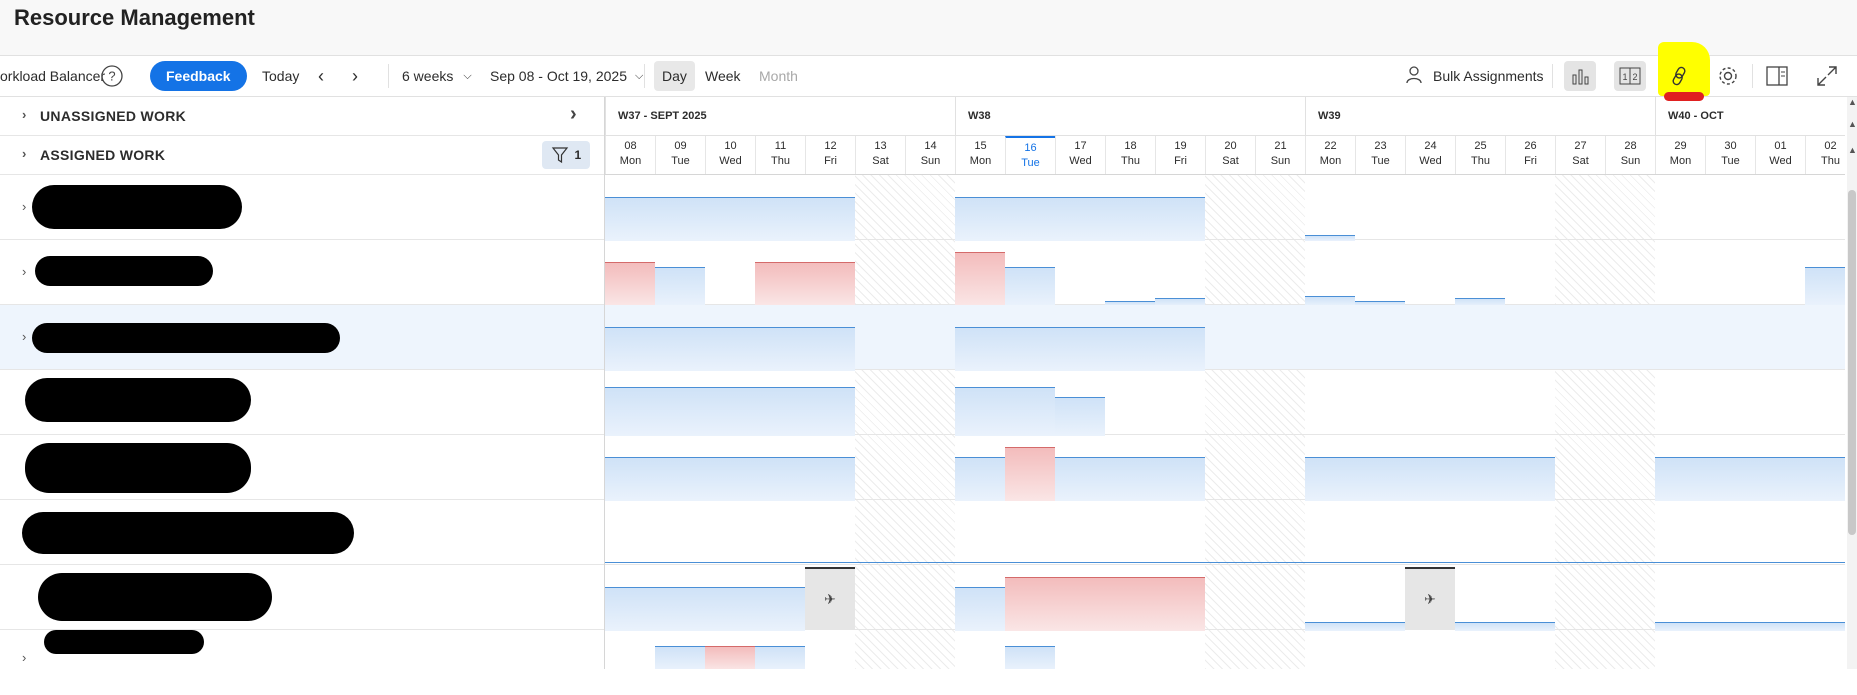 The image size is (1857, 695). I want to click on side-panel-icon, so click(1777, 76).